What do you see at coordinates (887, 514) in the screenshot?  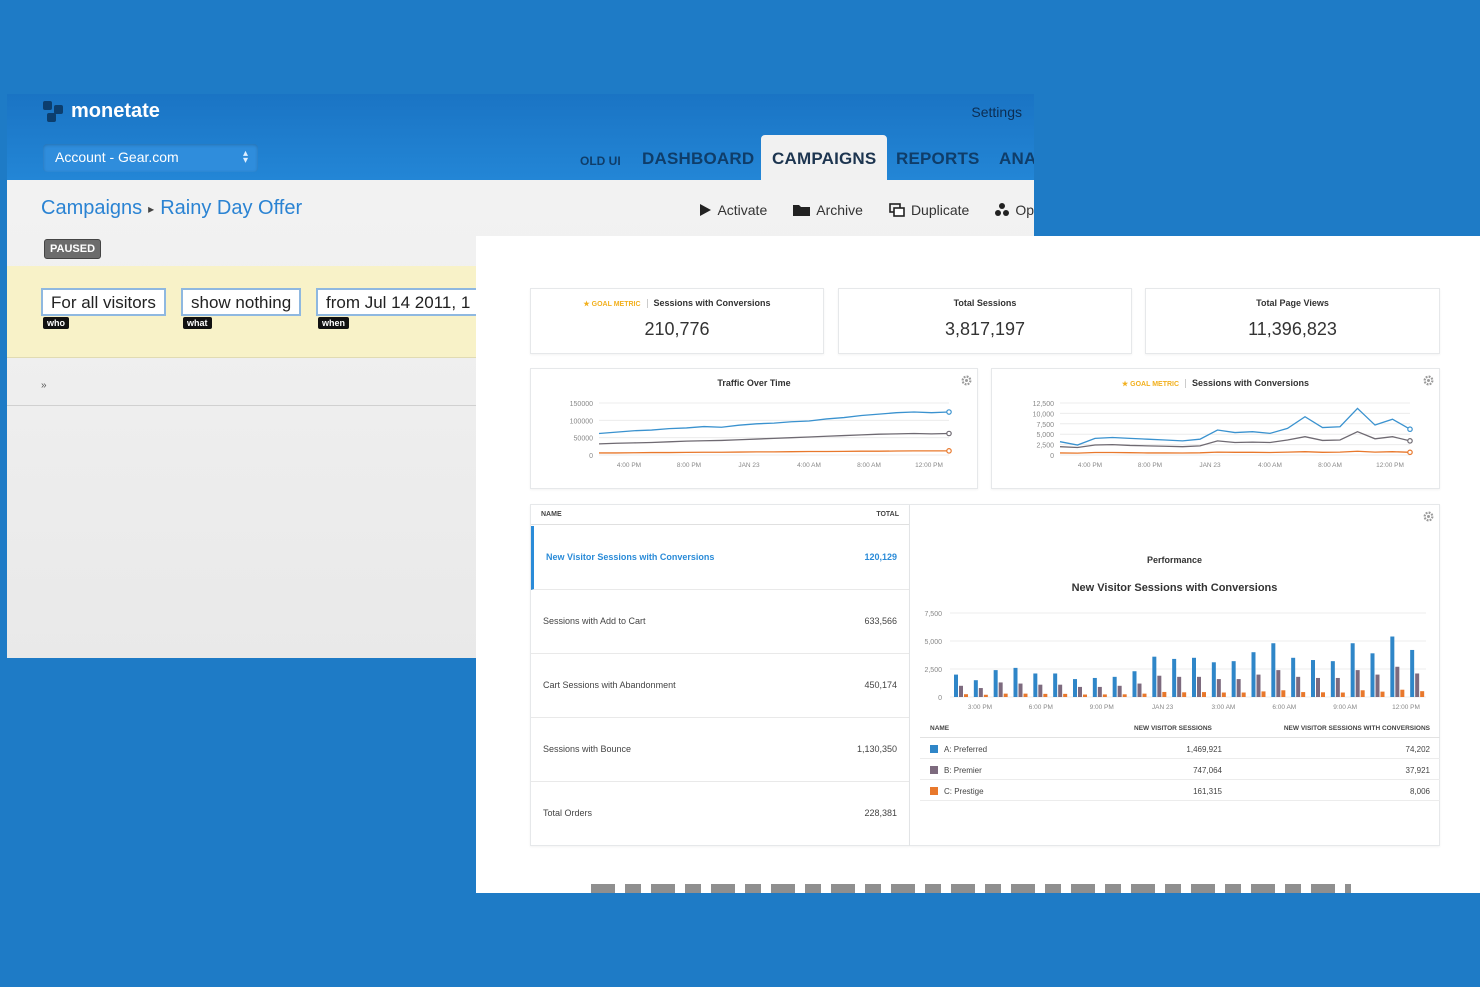 I see `column-header-total: TOTAL` at bounding box center [887, 514].